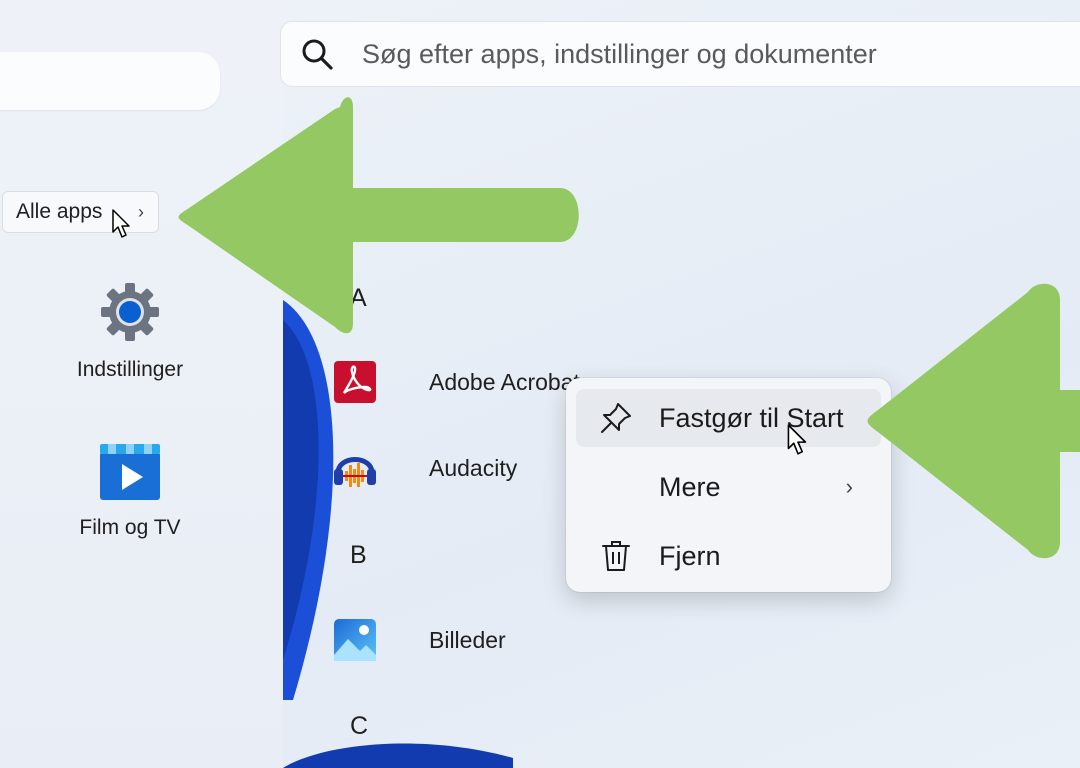 This screenshot has height=768, width=1080. Describe the element at coordinates (751, 417) in the screenshot. I see `context-item-label: Fastgør til Start` at that location.